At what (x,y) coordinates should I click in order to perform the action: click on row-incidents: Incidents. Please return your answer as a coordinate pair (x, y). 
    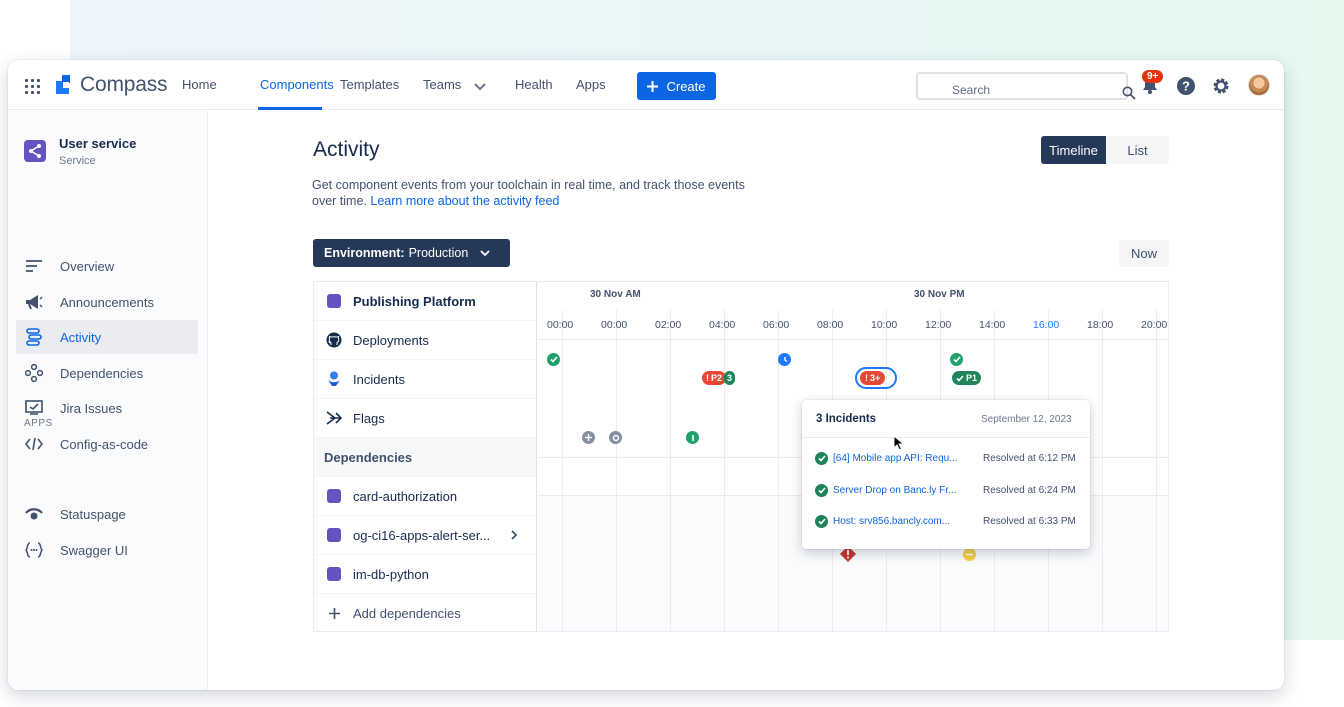
    Looking at the image, I should click on (425, 379).